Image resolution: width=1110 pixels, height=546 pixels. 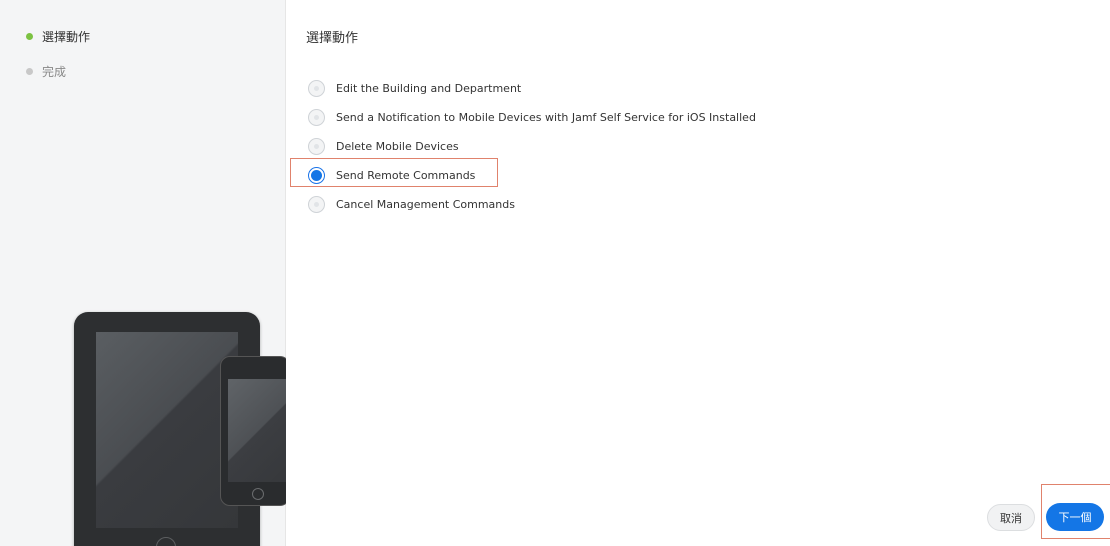 I want to click on option-label: Cancel Management Commands, so click(x=425, y=204).